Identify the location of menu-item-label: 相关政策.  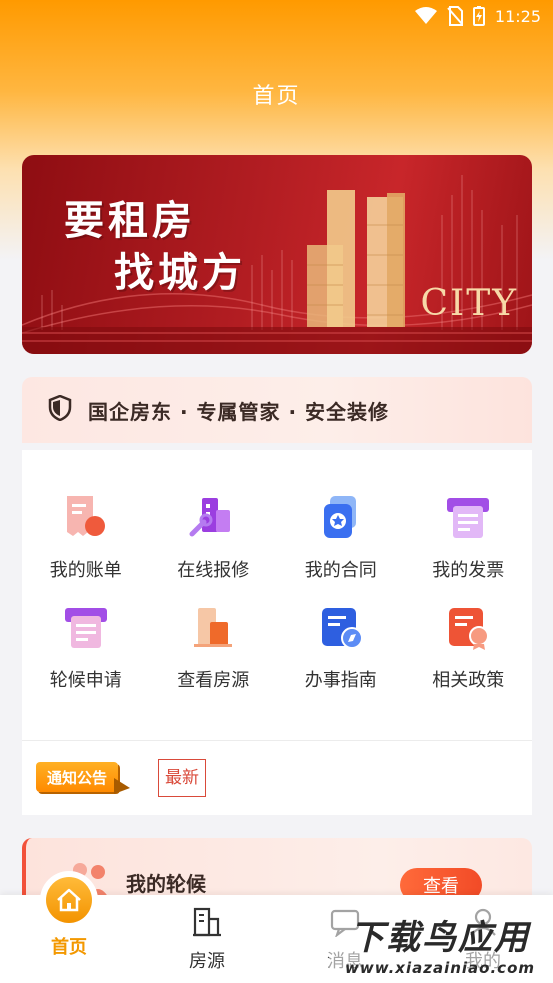
(468, 680).